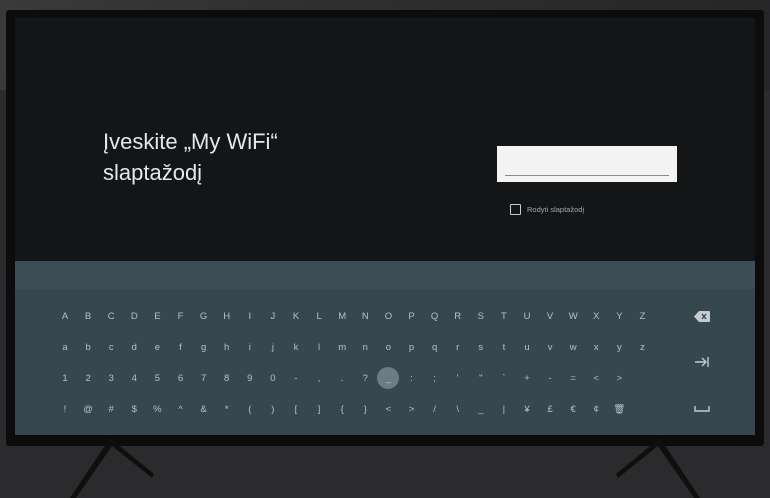 The image size is (770, 498). Describe the element at coordinates (204, 347) in the screenshot. I see `key-lowercase-6: g` at that location.